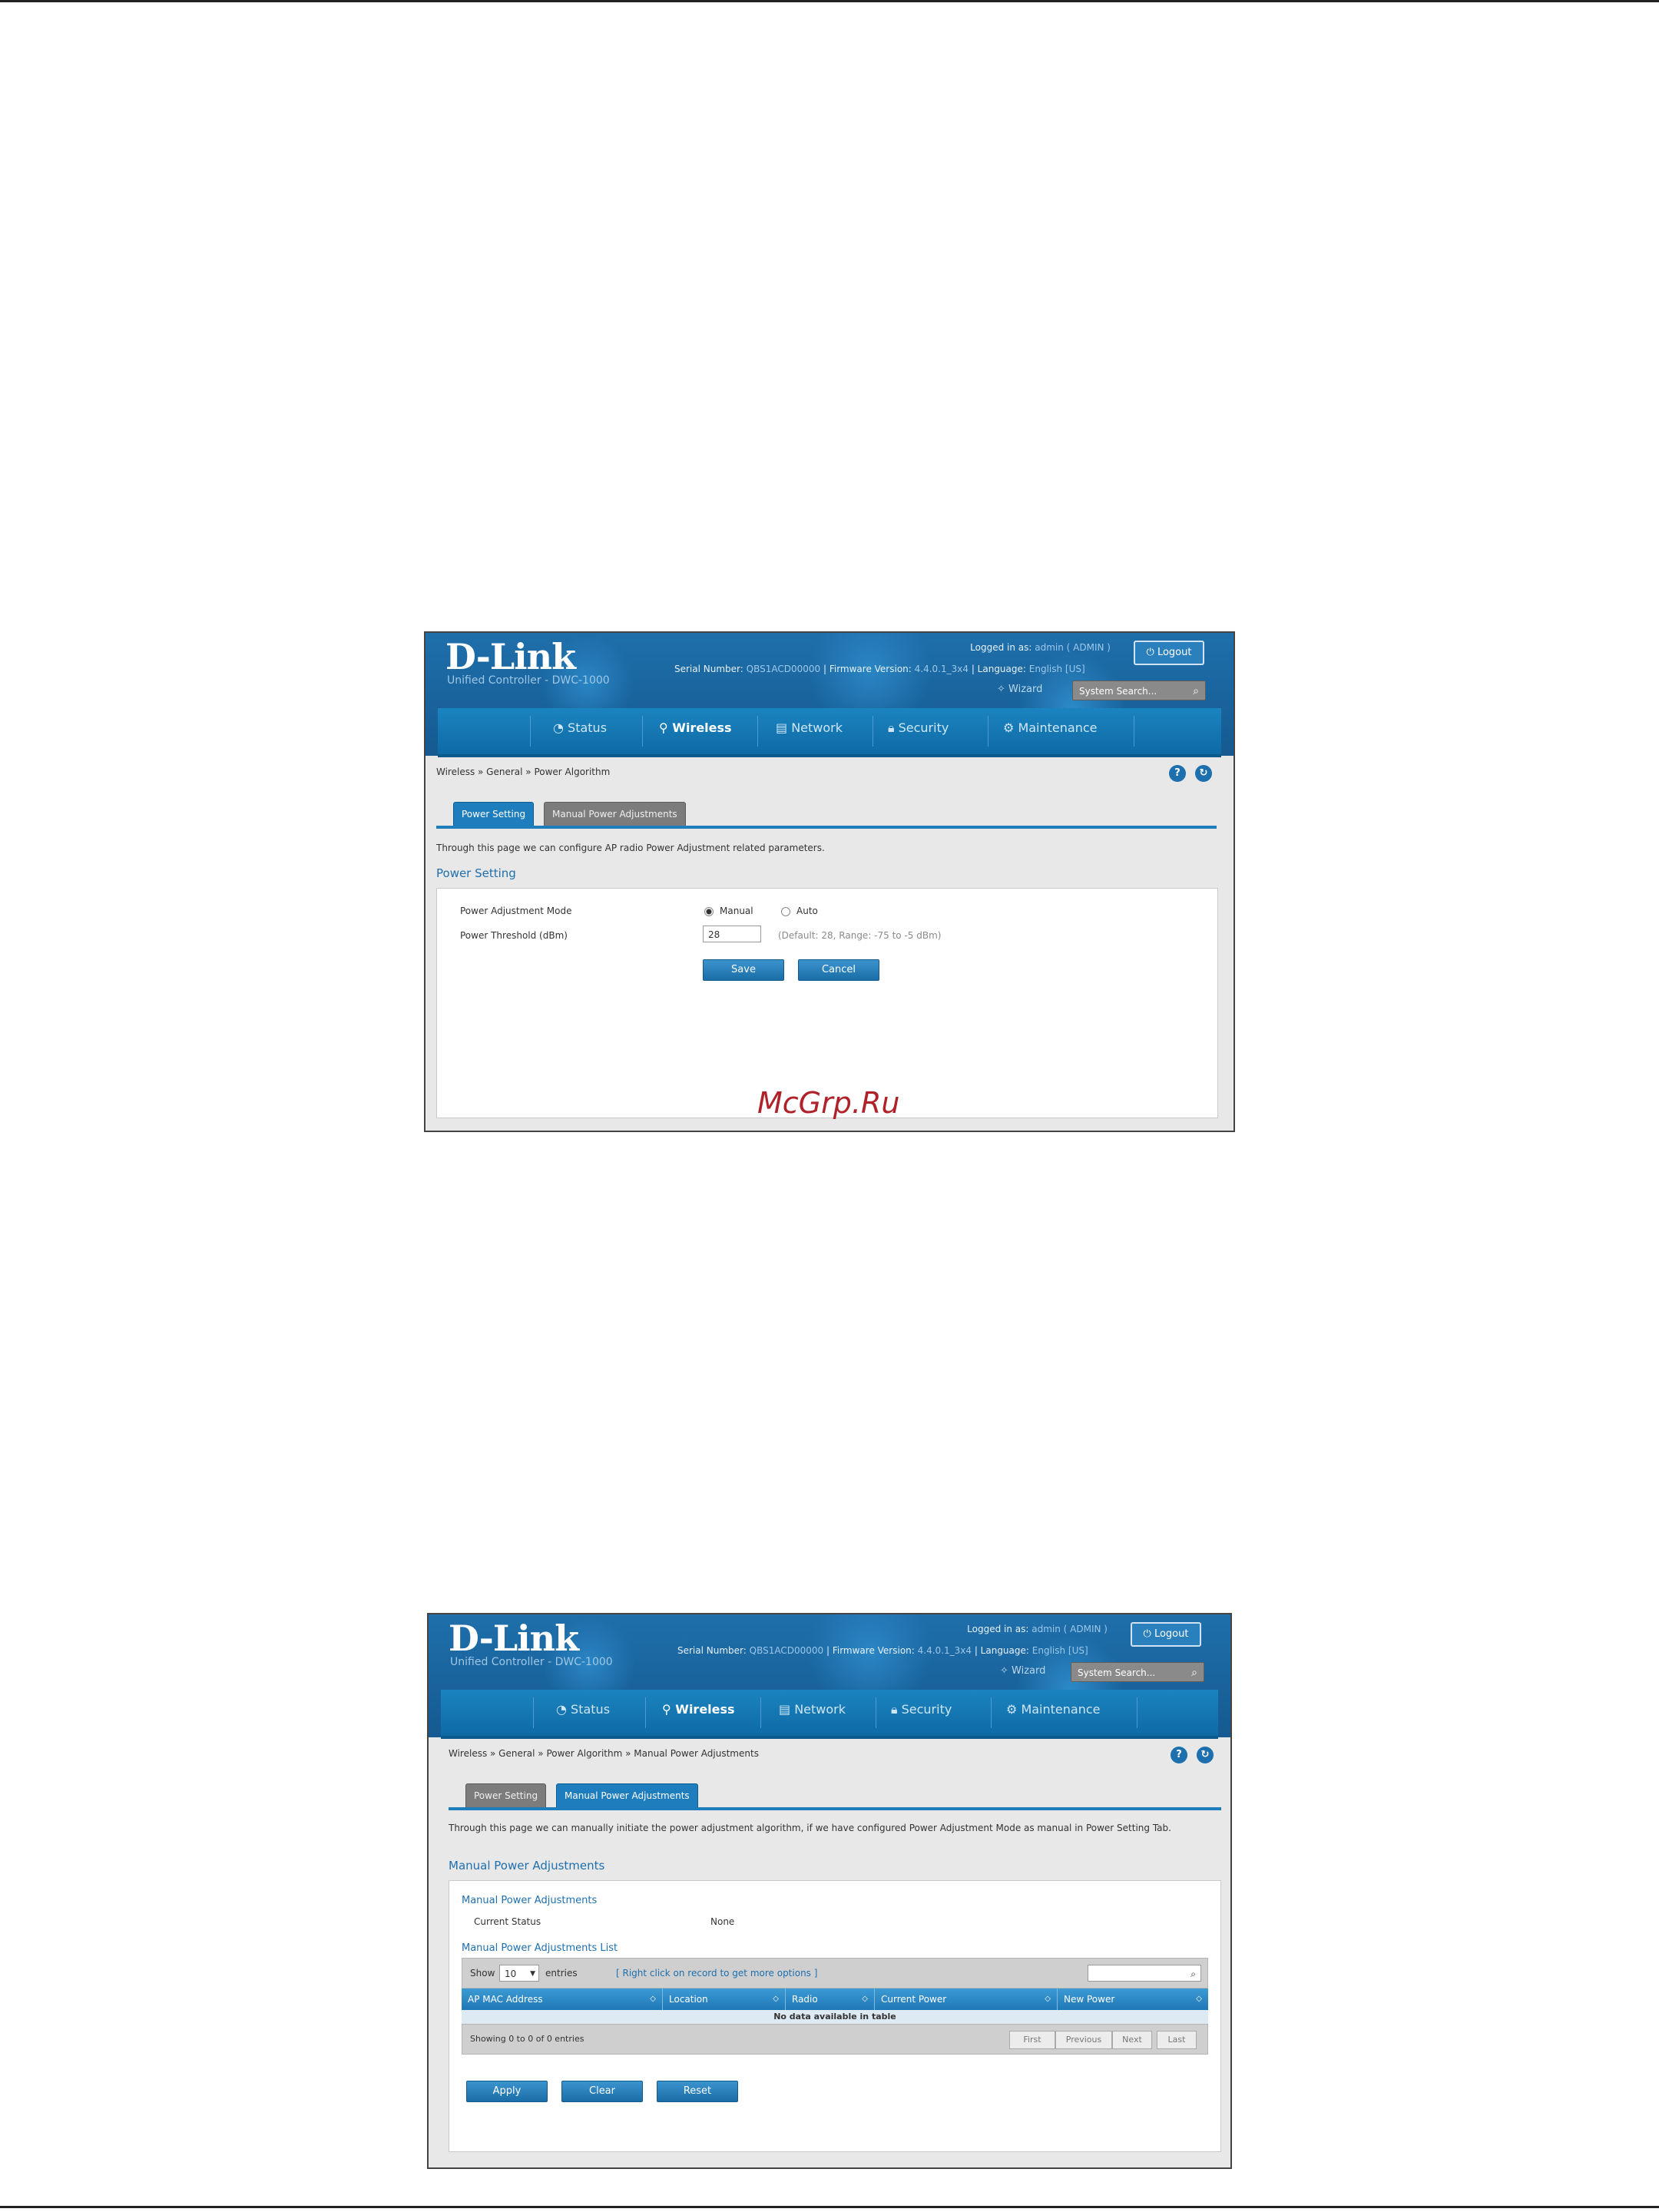  Describe the element at coordinates (709, 911) in the screenshot. I see `radio-selected-icon` at that location.